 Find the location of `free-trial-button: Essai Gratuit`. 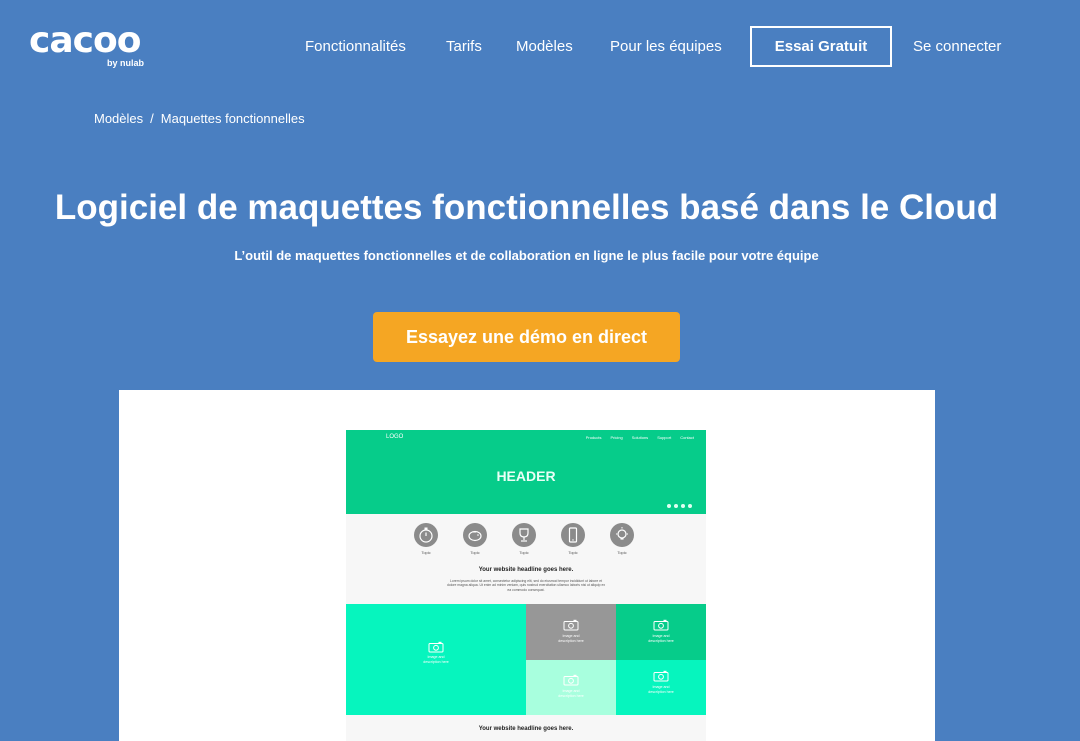

free-trial-button: Essai Gratuit is located at coordinates (821, 46).